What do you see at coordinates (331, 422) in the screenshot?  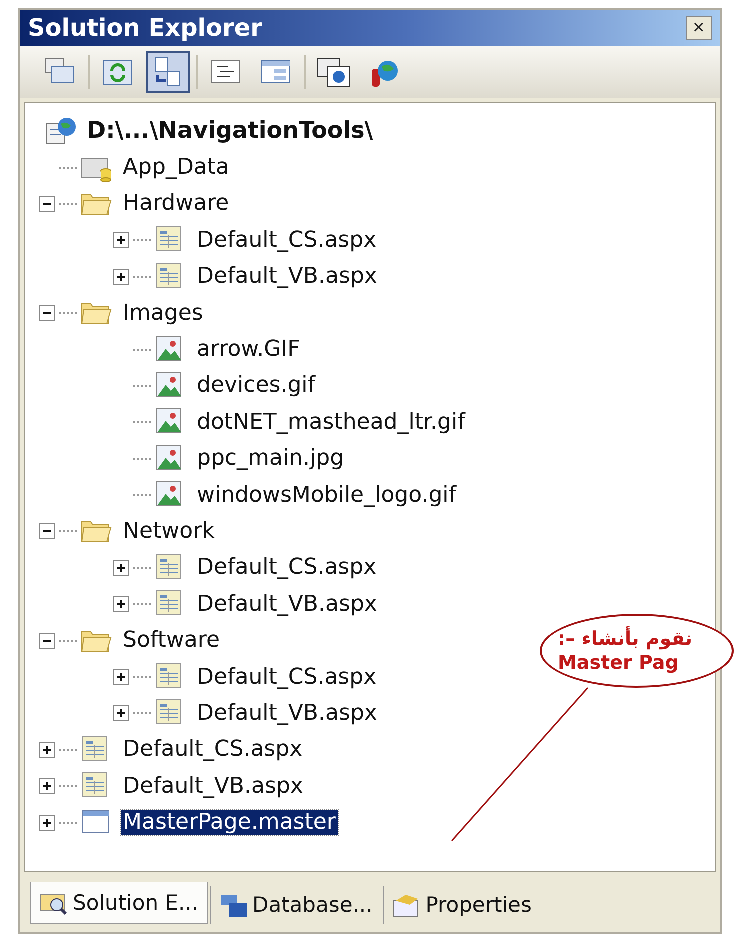 I see `tree-item: dotNET_masthead_ltr.gif` at bounding box center [331, 422].